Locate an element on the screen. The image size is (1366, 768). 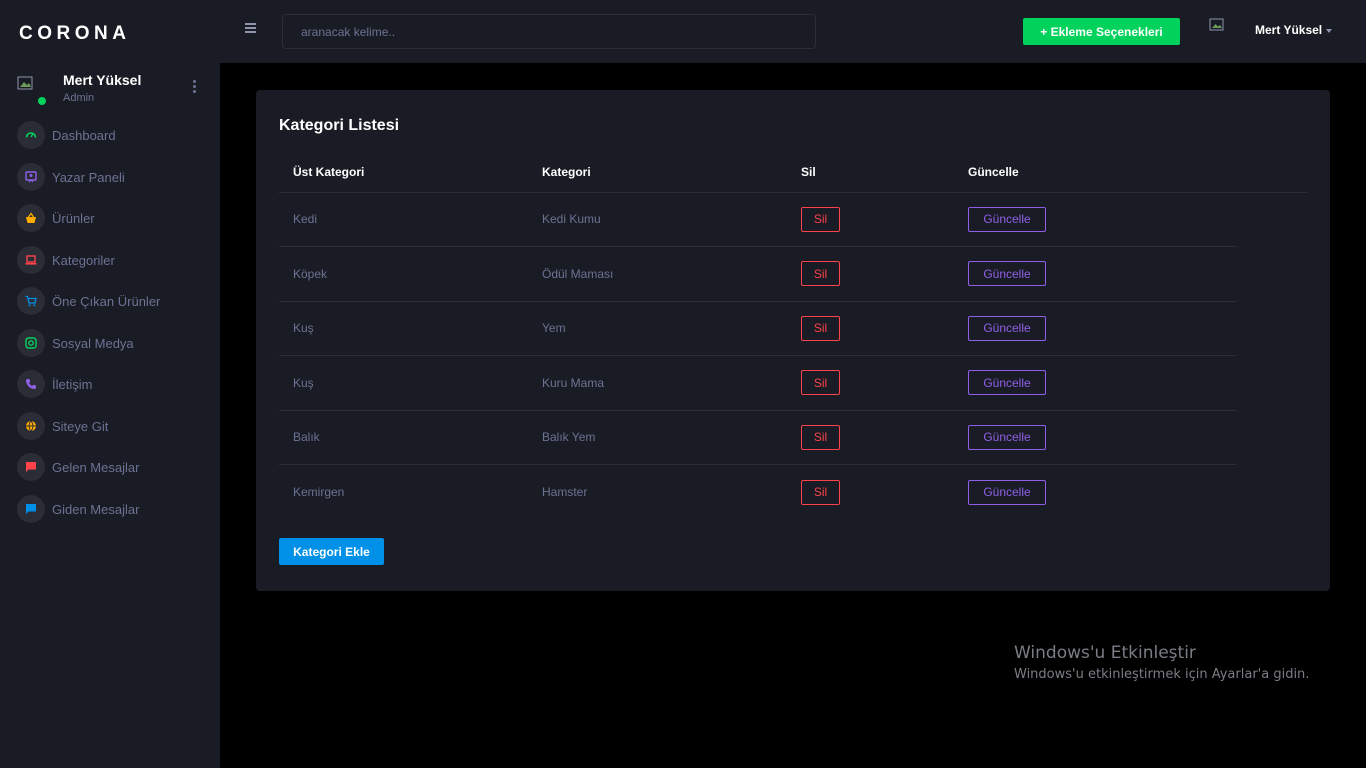
sidebar-item-label: Giden Mesajlar is located at coordinates (96, 509).